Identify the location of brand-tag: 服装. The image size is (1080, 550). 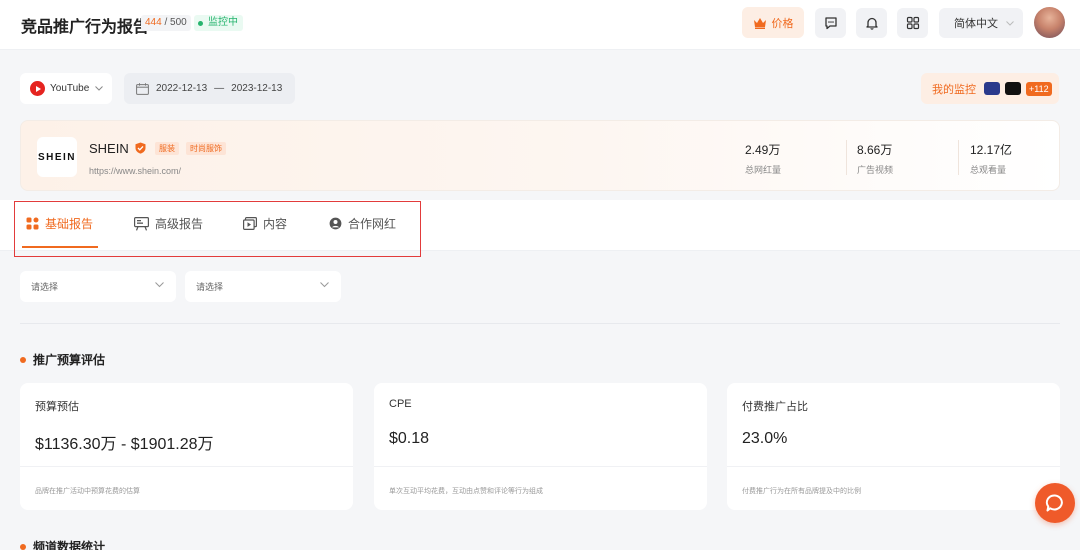
(167, 148).